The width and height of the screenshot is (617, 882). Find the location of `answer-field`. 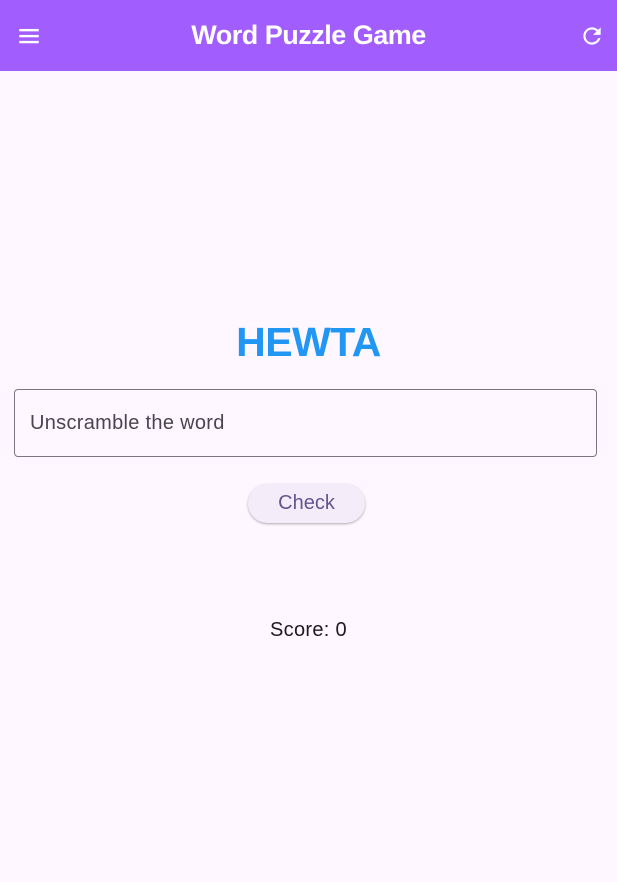

answer-field is located at coordinates (305, 423).